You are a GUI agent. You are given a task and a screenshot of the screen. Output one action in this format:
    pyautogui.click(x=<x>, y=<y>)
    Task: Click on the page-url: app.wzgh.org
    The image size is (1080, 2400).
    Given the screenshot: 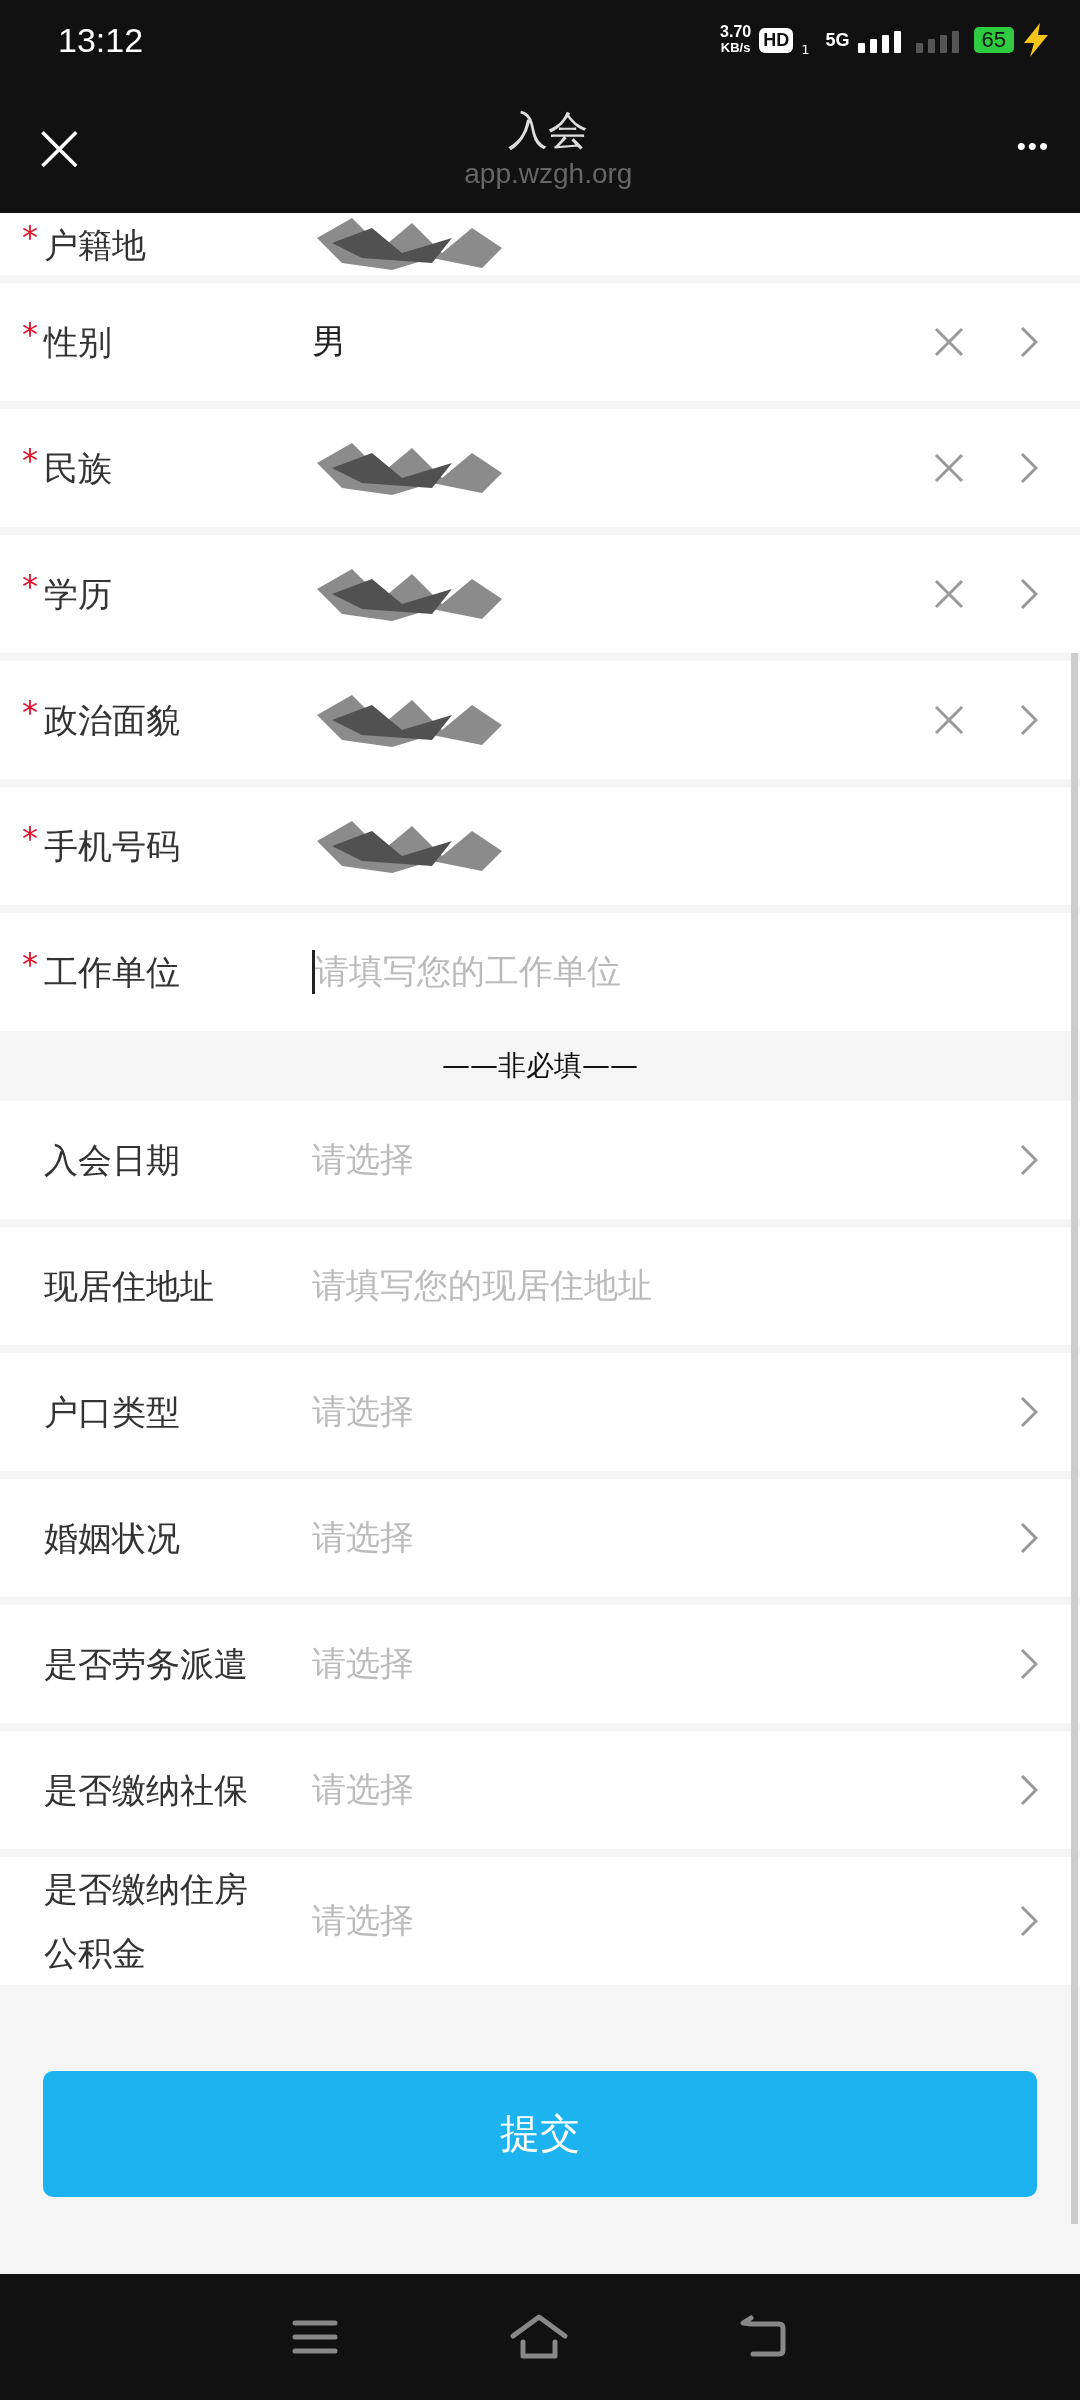 What is the action you would take?
    pyautogui.click(x=548, y=174)
    